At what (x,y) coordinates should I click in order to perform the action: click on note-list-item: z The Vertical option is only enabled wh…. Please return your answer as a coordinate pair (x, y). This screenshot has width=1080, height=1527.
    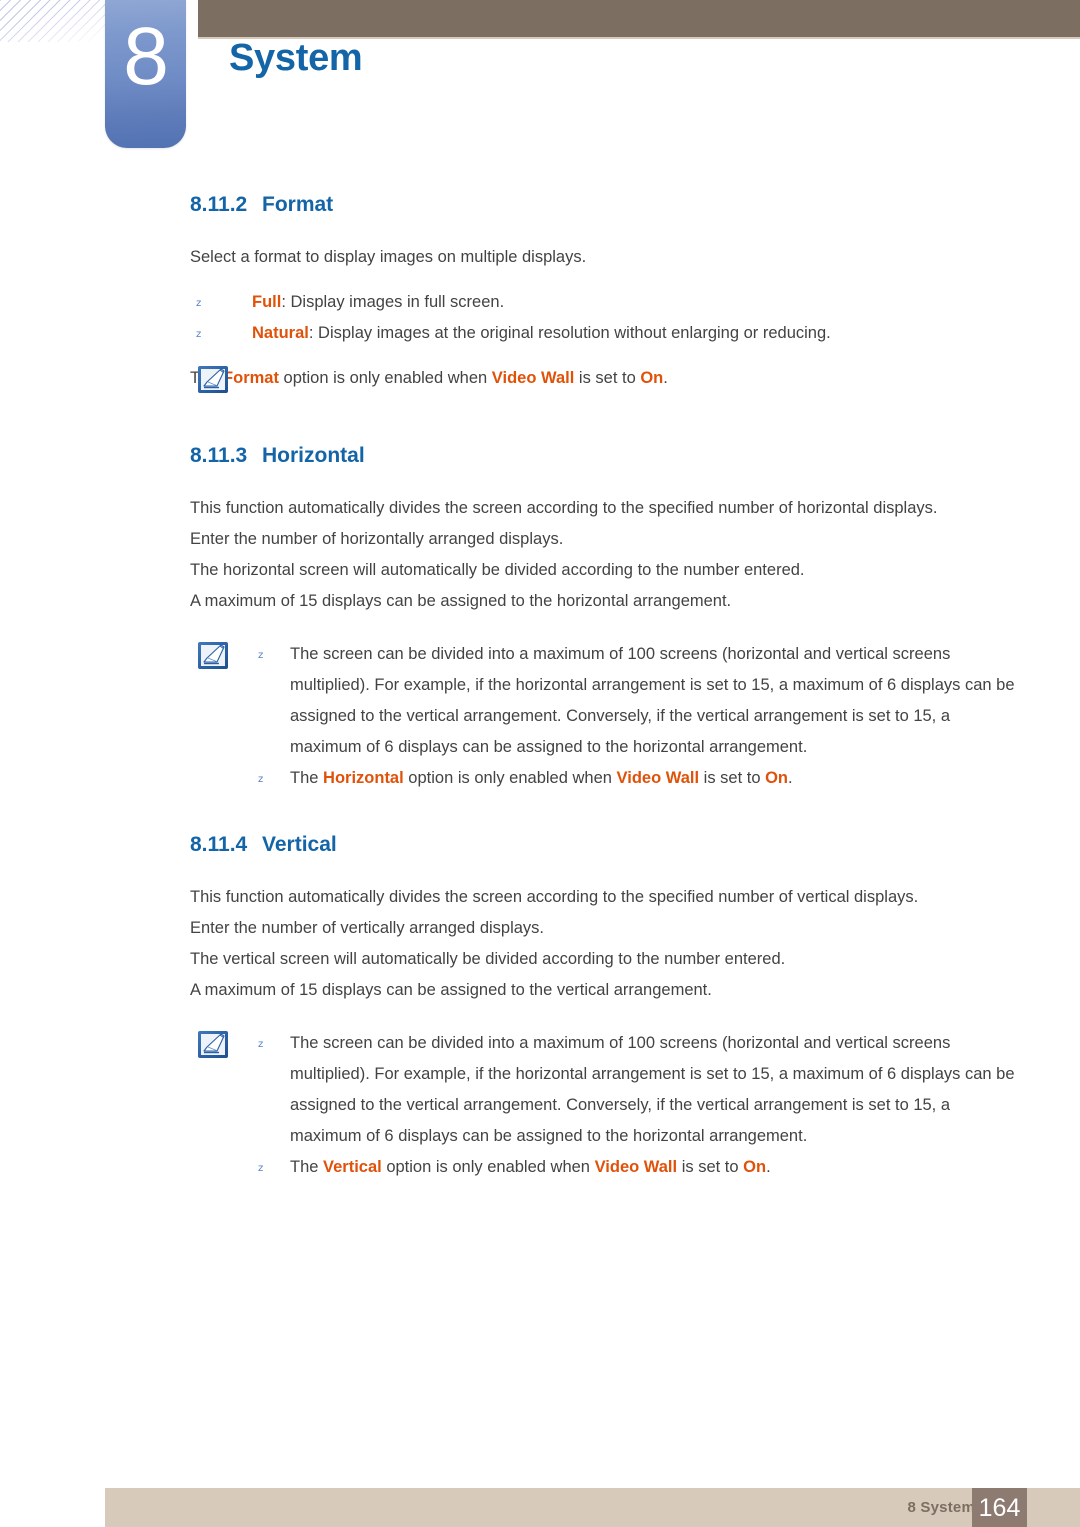
    Looking at the image, I should click on (636, 1167).